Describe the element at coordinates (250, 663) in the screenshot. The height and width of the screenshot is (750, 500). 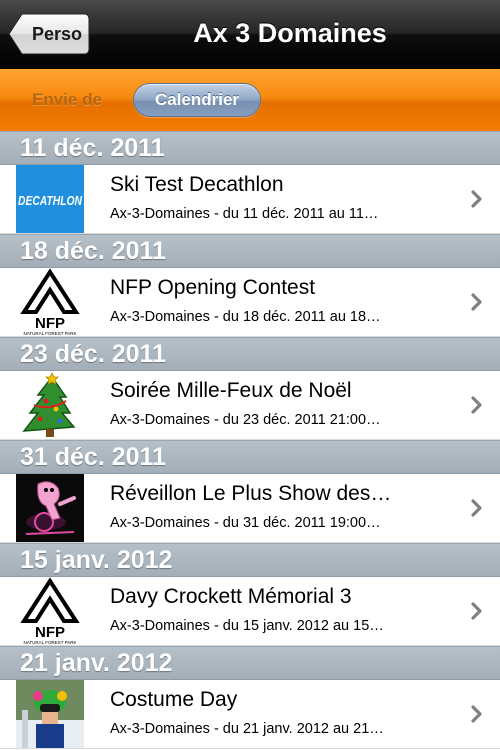
I see `section-header: 21 janv. 2012` at that location.